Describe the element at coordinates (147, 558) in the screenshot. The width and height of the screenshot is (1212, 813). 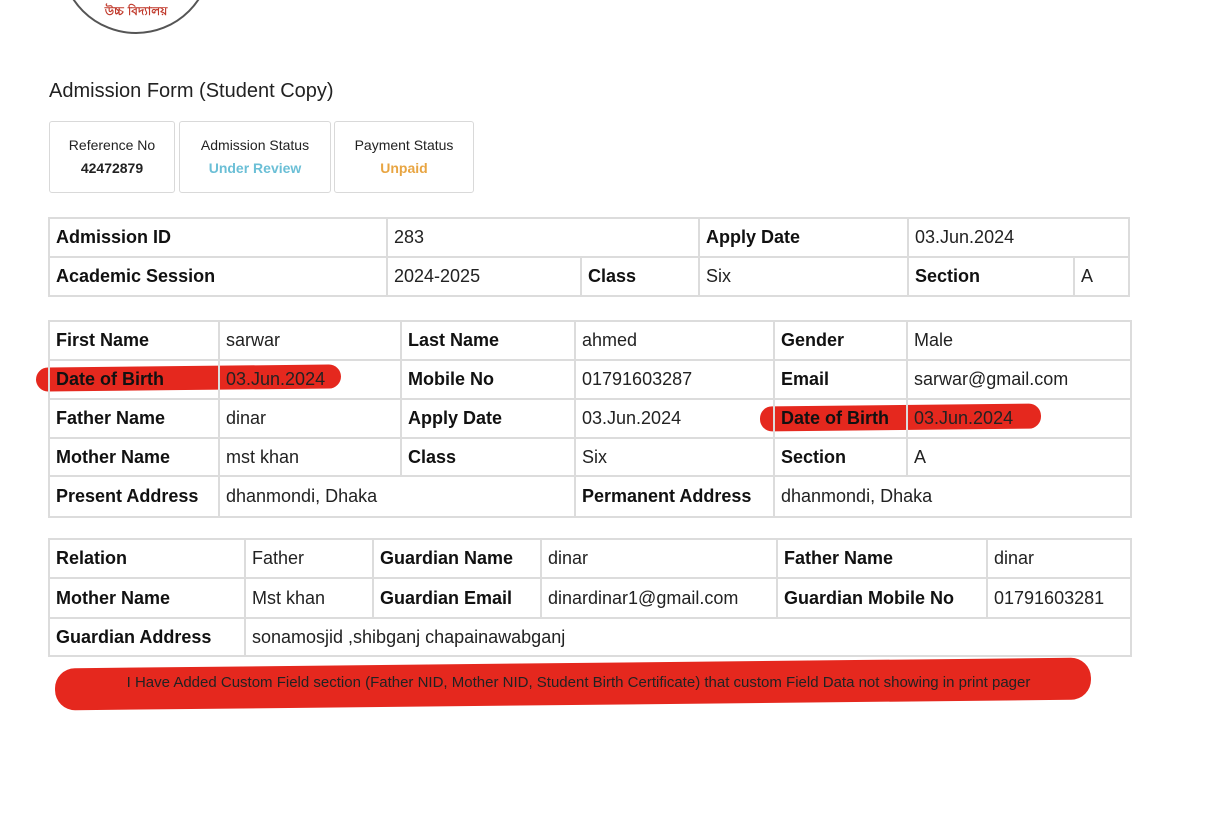
I see `relation-label: Relation` at that location.